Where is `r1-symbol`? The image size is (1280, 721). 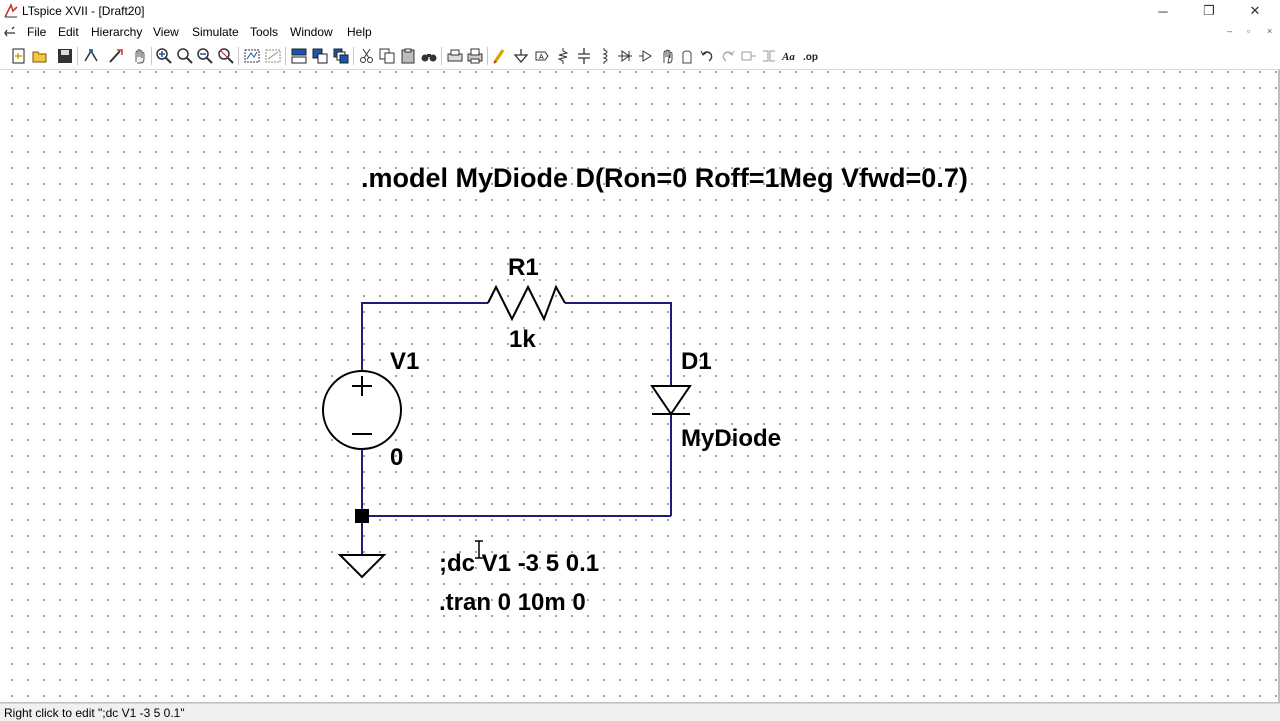
r1-symbol is located at coordinates (526, 303).